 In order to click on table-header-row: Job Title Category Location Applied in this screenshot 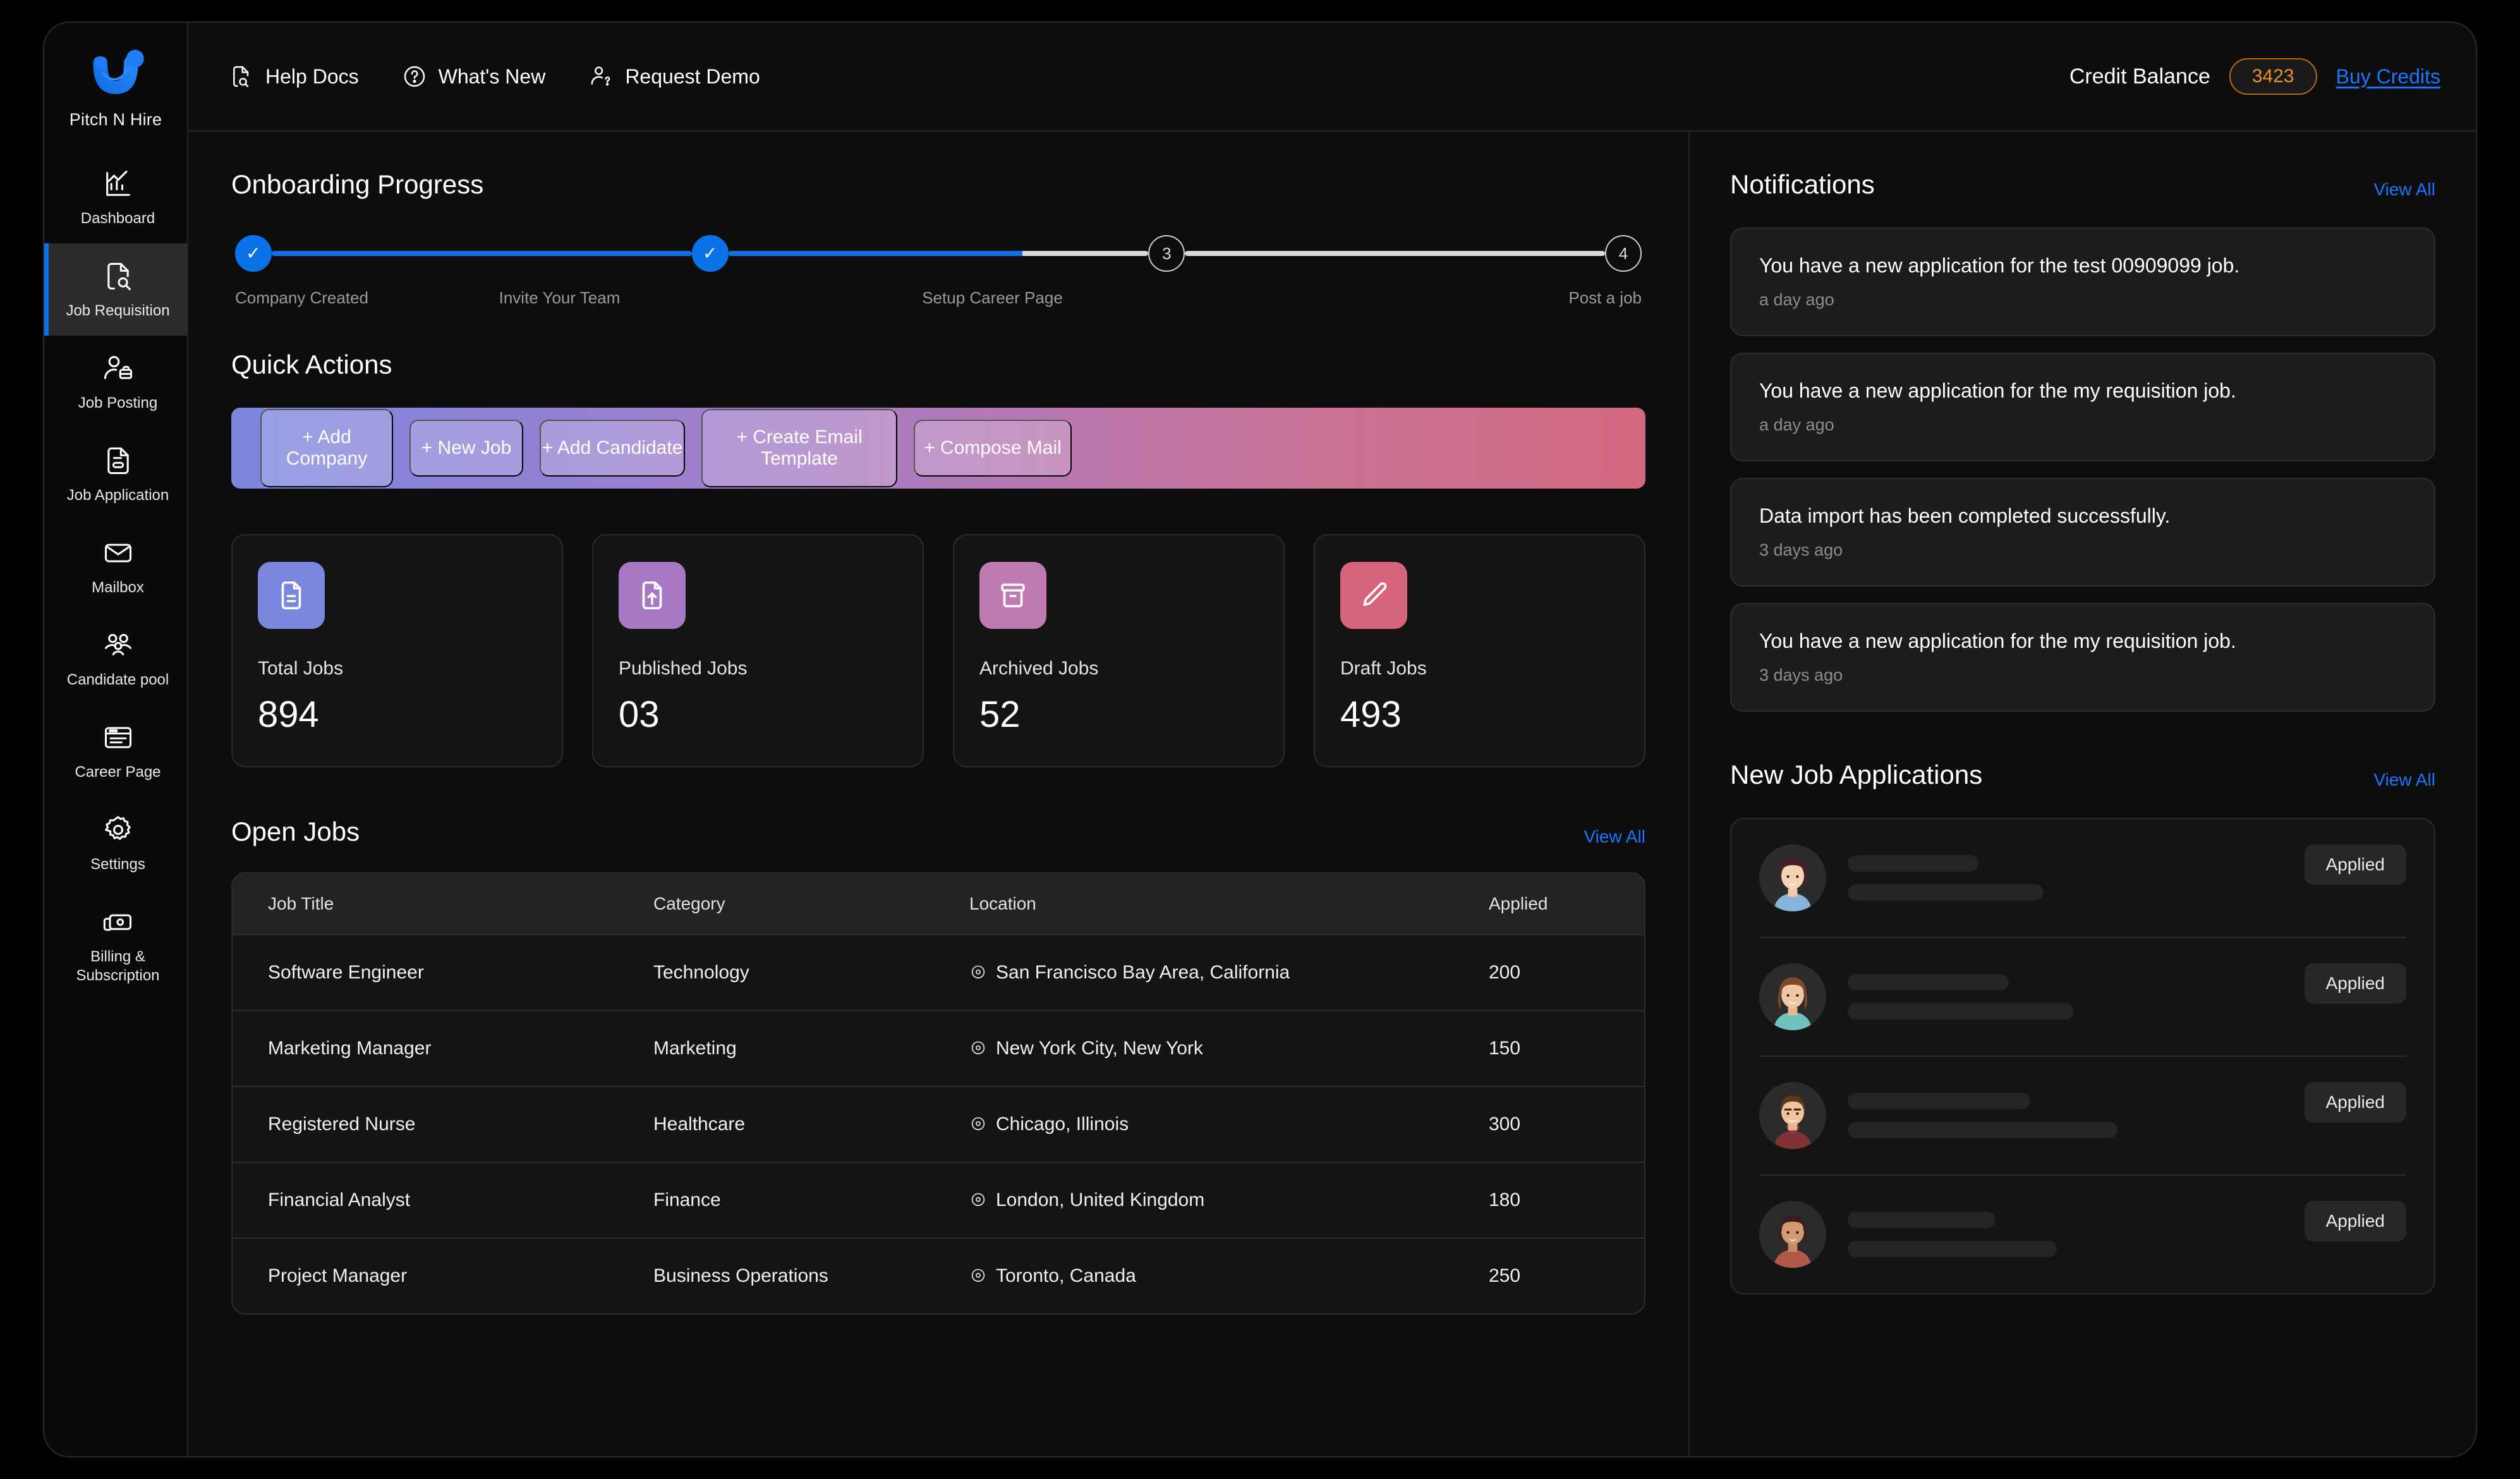, I will do `click(938, 903)`.